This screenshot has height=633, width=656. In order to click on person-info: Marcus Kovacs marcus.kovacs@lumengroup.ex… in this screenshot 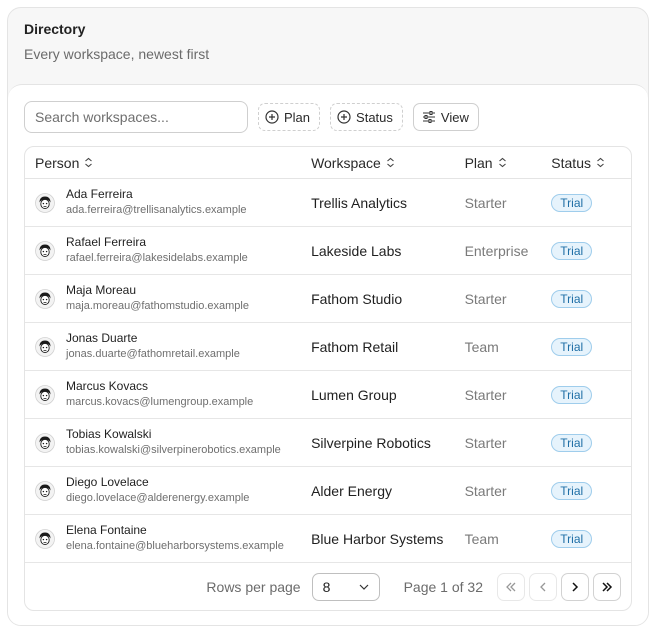, I will do `click(159, 394)`.